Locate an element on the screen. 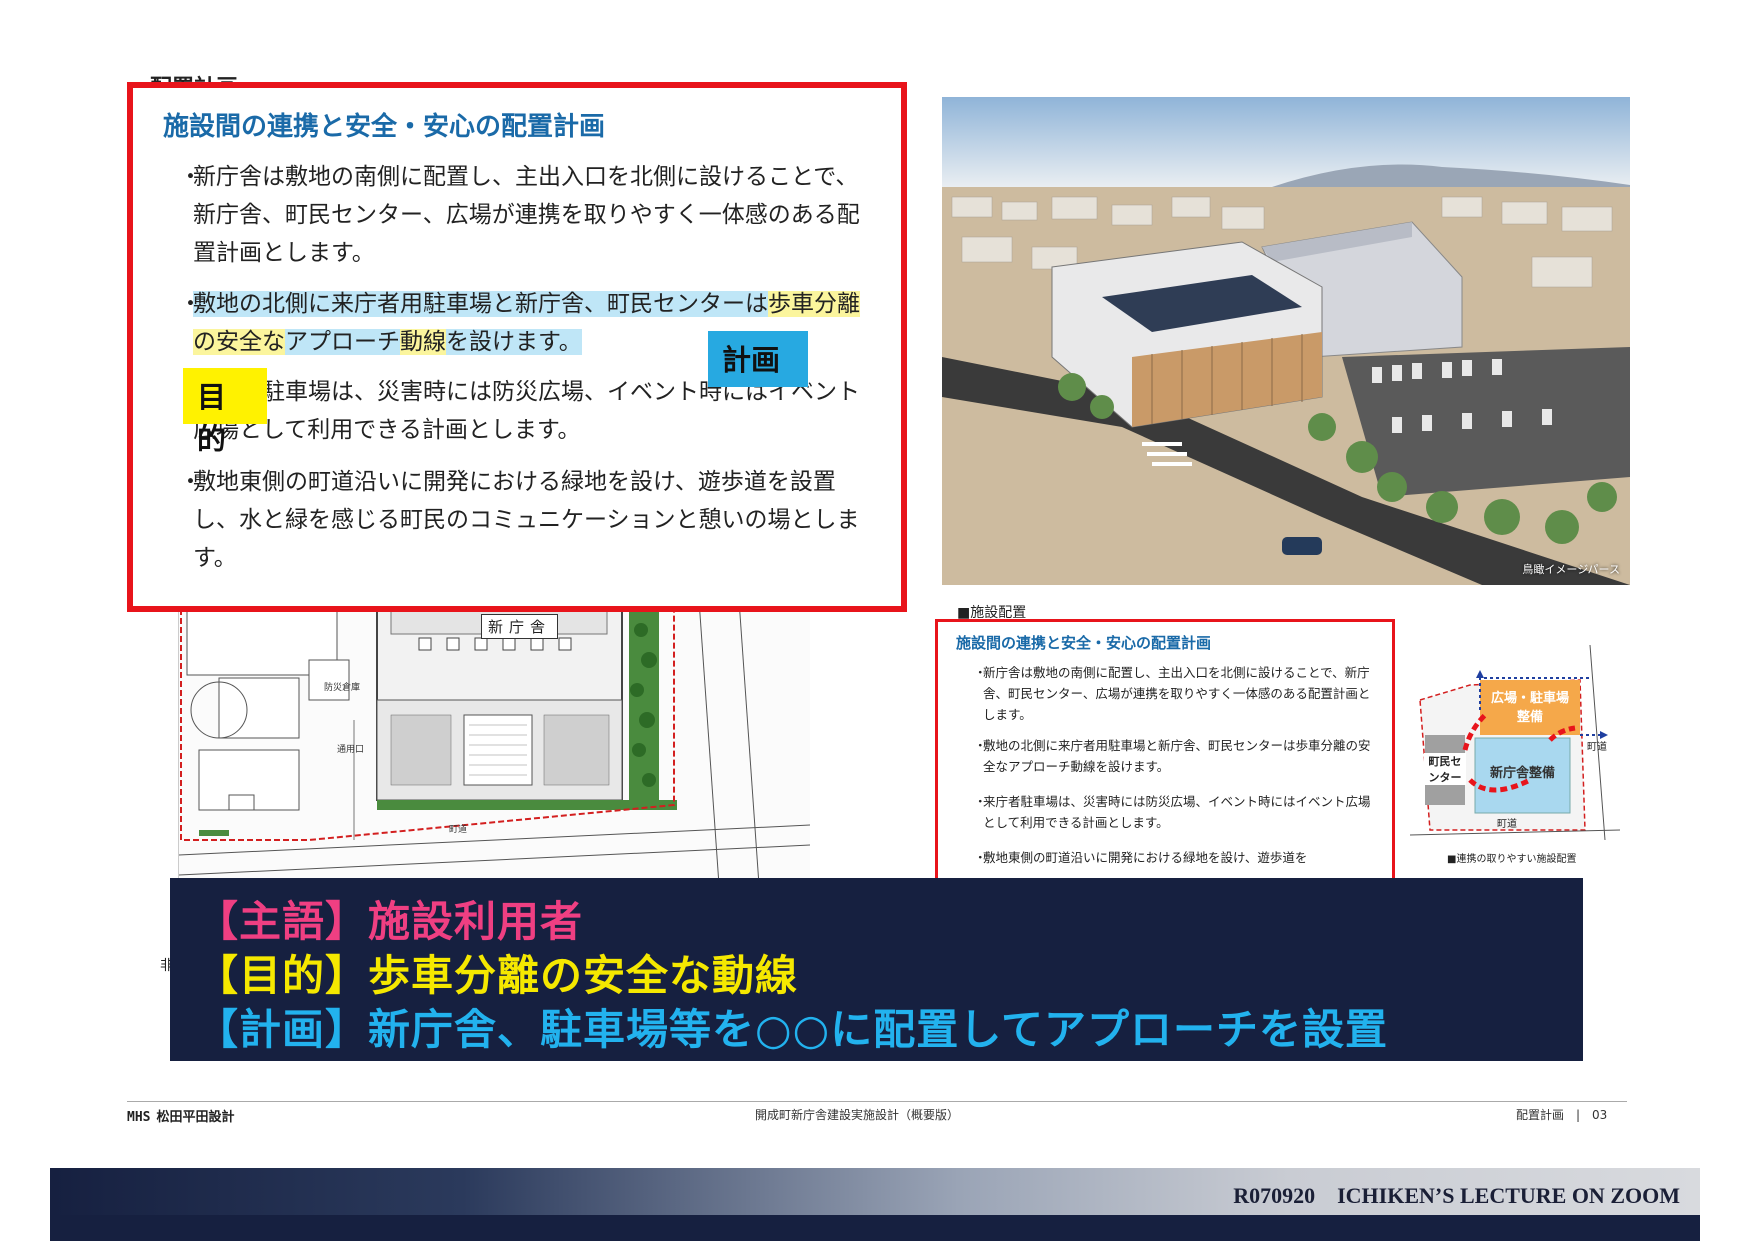 This screenshot has width=1755, height=1241. plan-tag: 計画 is located at coordinates (758, 359).